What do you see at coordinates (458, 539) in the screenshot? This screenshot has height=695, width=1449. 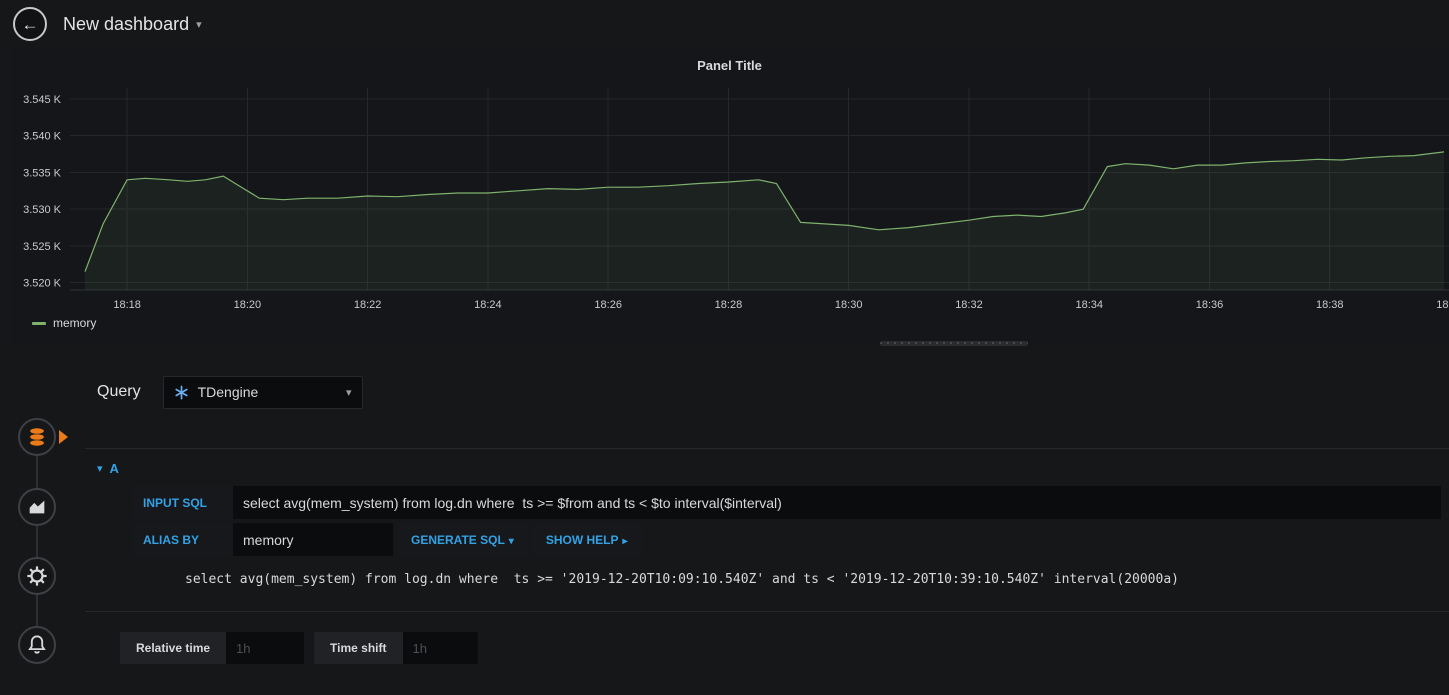 I see `generate-sql-label: GENERATE SQL` at bounding box center [458, 539].